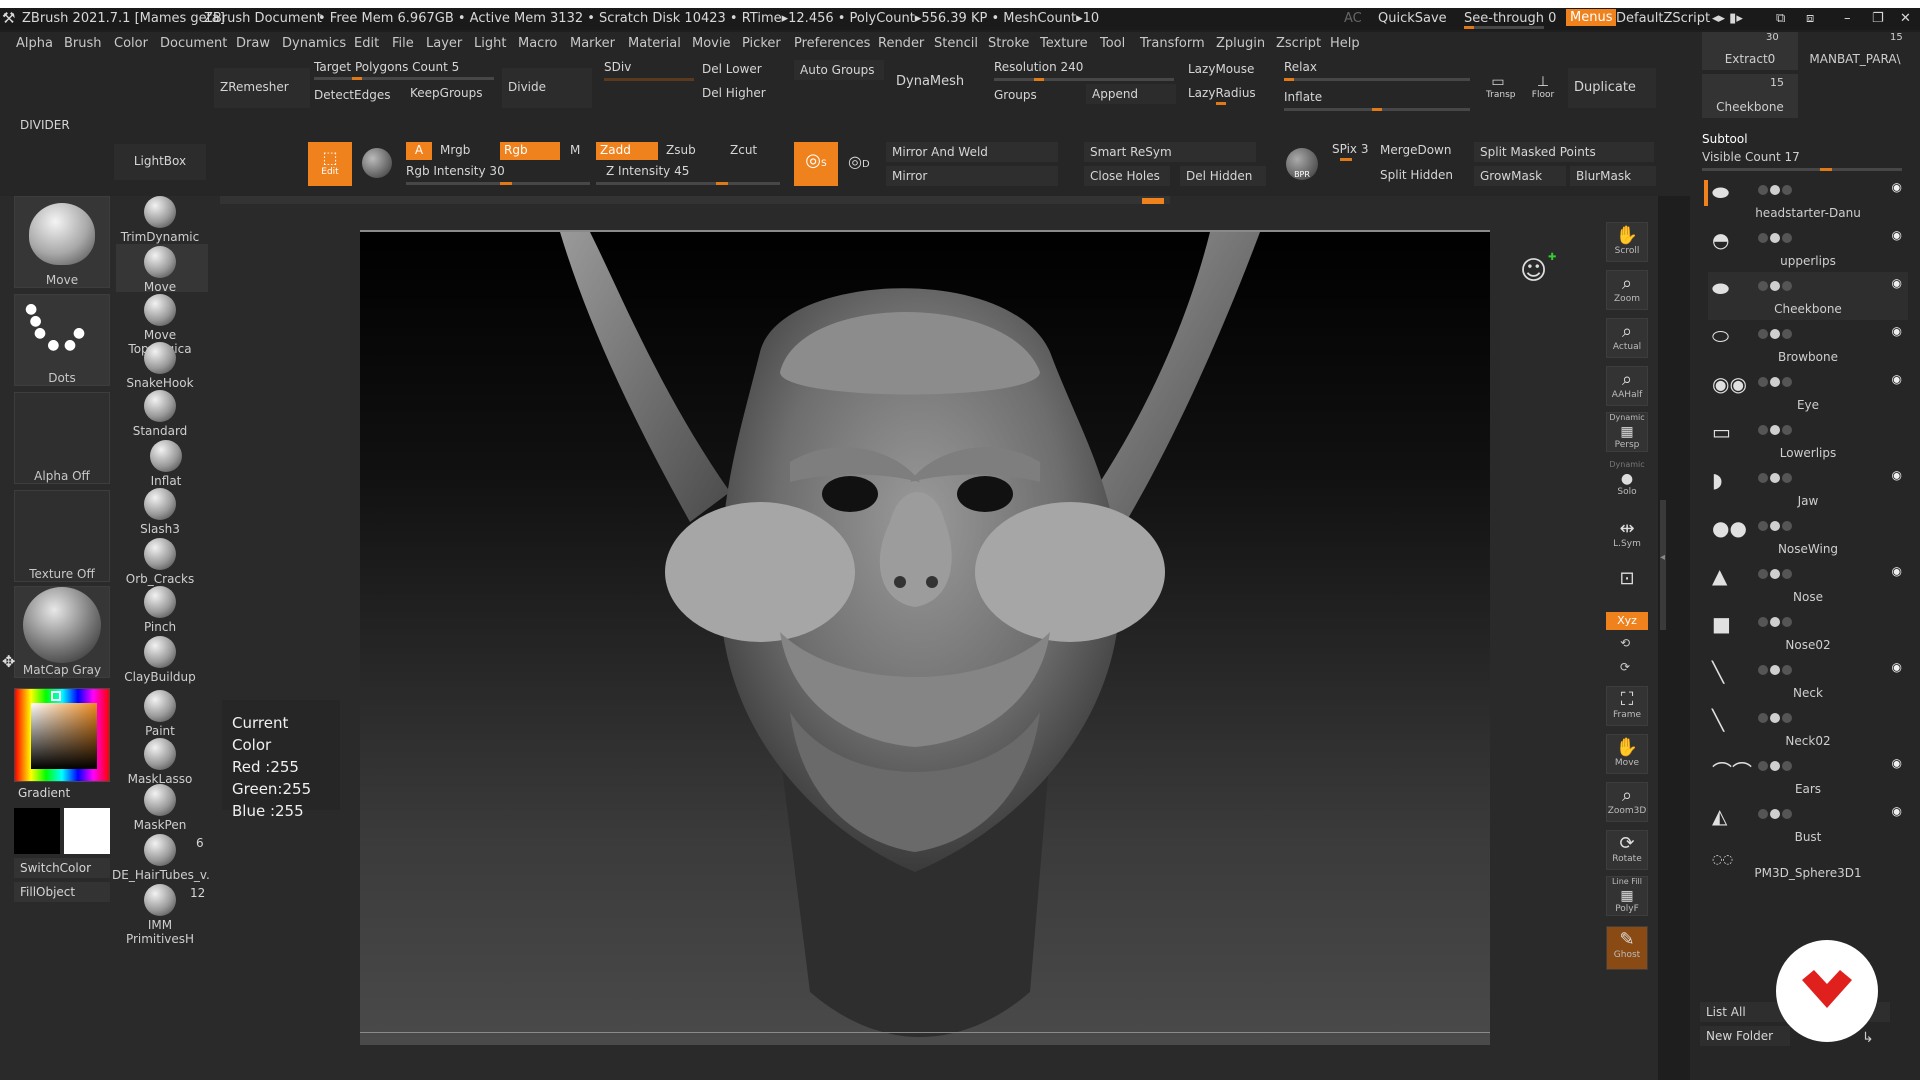 Image resolution: width=1920 pixels, height=1080 pixels. Describe the element at coordinates (1808, 296) in the screenshot. I see `subtool-item-selected: ⬬ ◉ Cheekbone` at that location.